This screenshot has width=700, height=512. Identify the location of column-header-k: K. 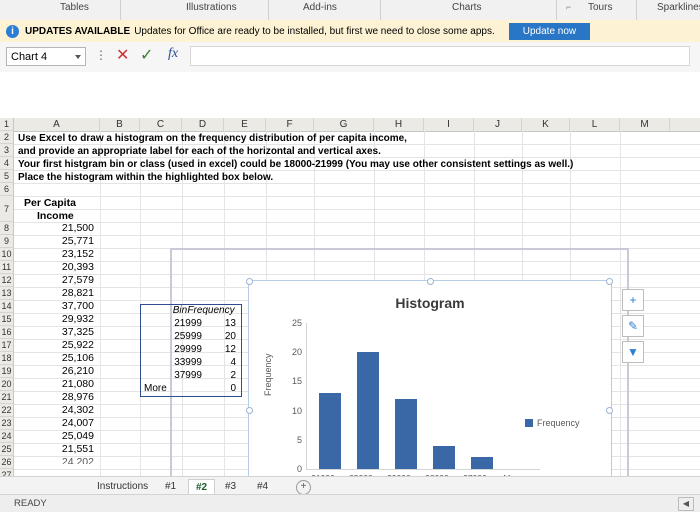
(546, 124).